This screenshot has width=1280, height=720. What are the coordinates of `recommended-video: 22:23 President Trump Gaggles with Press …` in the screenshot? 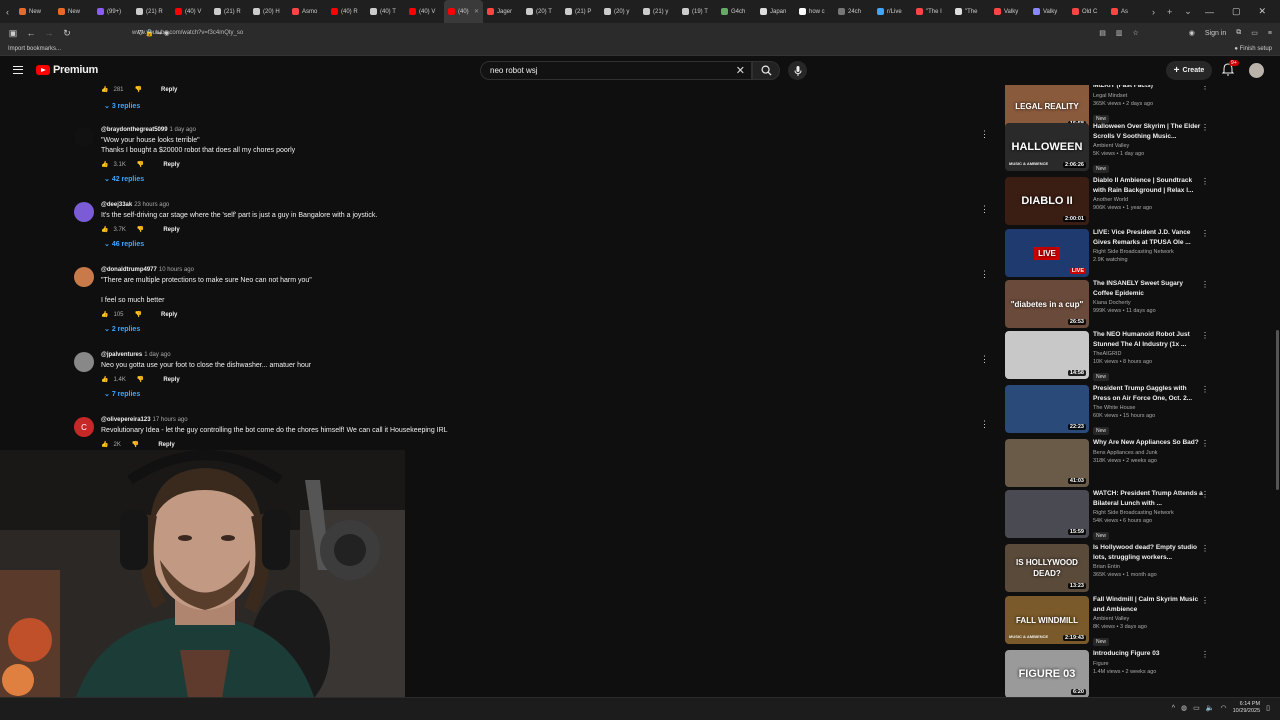 It's located at (1110, 411).